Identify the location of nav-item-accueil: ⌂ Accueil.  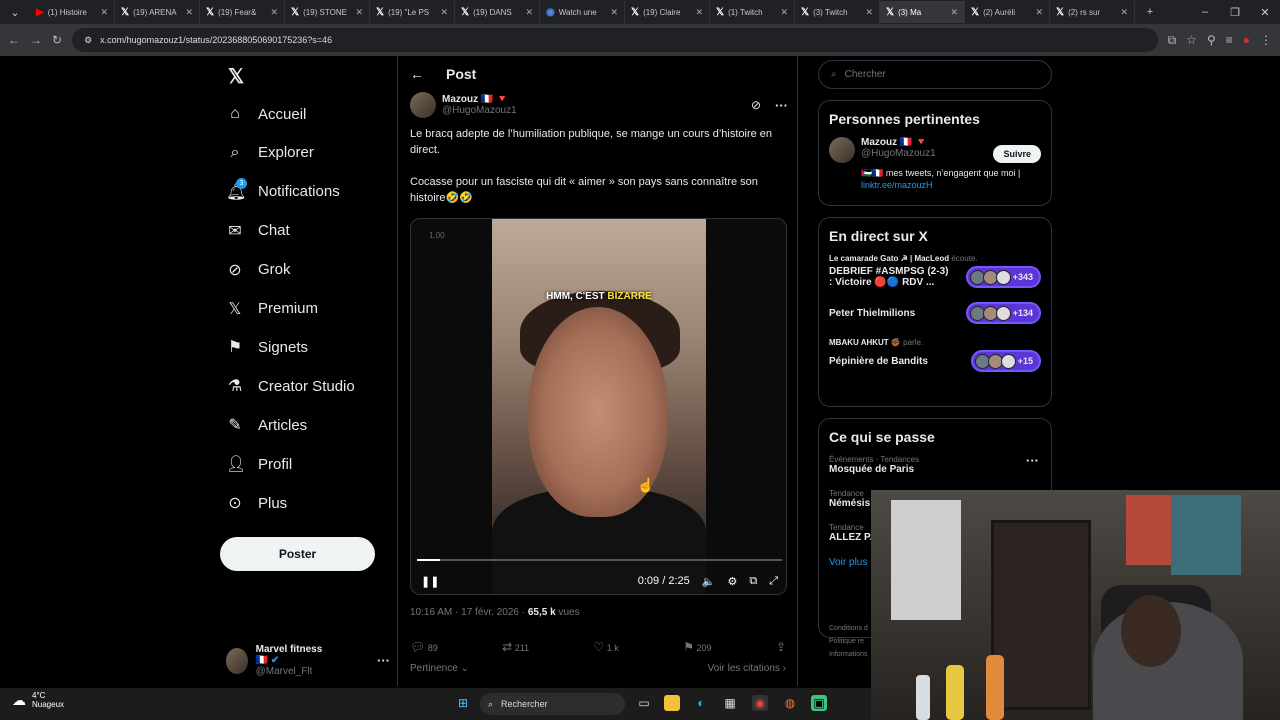
(266, 114).